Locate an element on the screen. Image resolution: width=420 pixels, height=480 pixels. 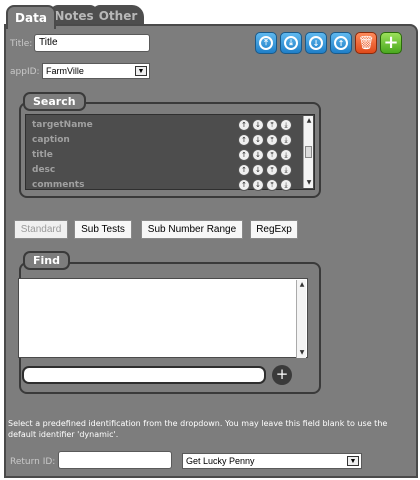
tab-data: Data is located at coordinates (31, 17).